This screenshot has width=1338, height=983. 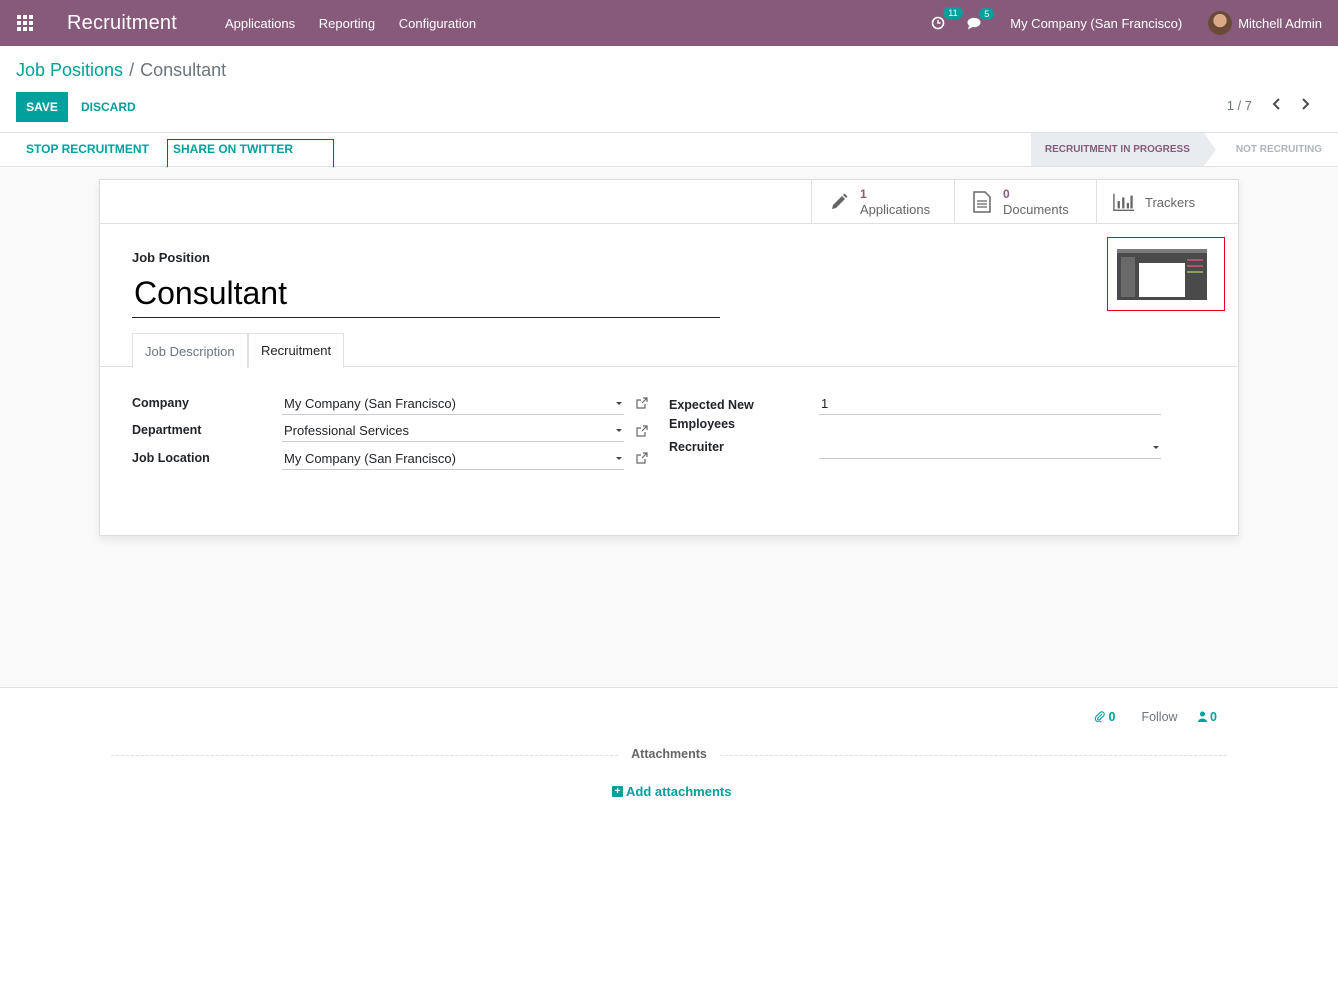 What do you see at coordinates (1239, 105) in the screenshot?
I see `pager-value: 1 / 7` at bounding box center [1239, 105].